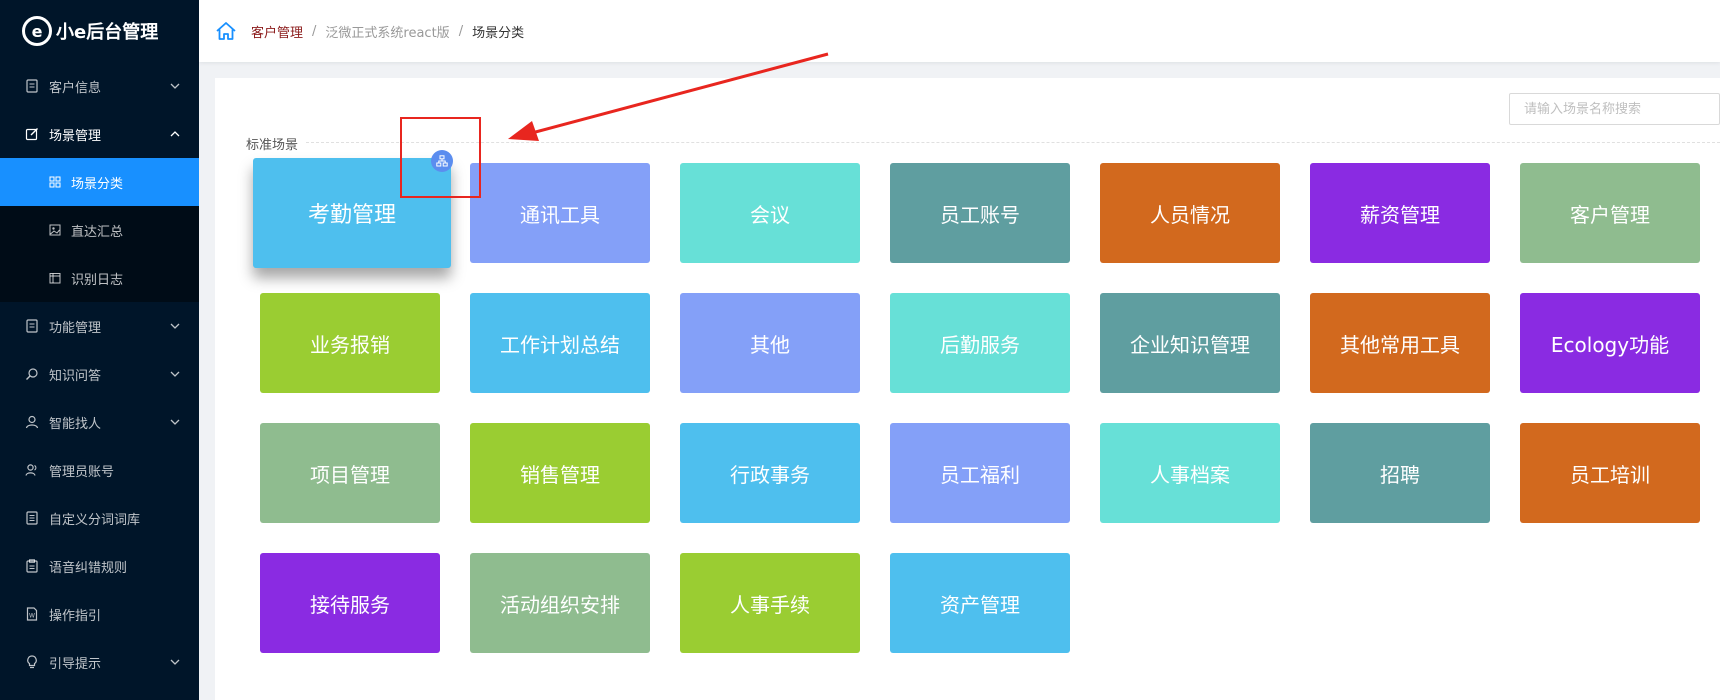 This screenshot has height=700, width=1720. I want to click on scene-tile-label: 工作计划总结, so click(560, 344).